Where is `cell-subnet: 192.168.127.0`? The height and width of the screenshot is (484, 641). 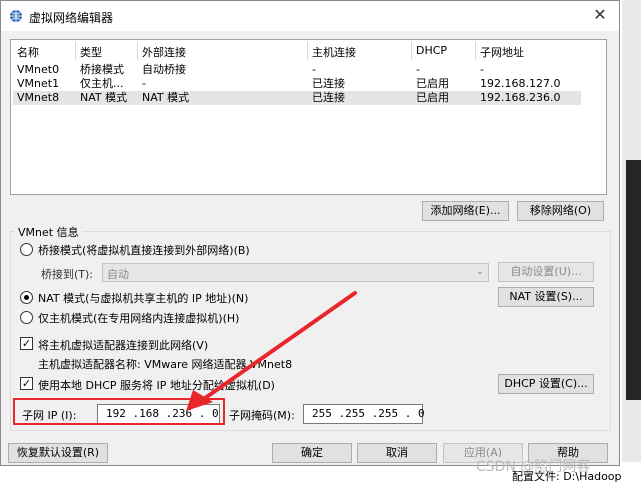
cell-subnet: 192.168.127.0 is located at coordinates (520, 83).